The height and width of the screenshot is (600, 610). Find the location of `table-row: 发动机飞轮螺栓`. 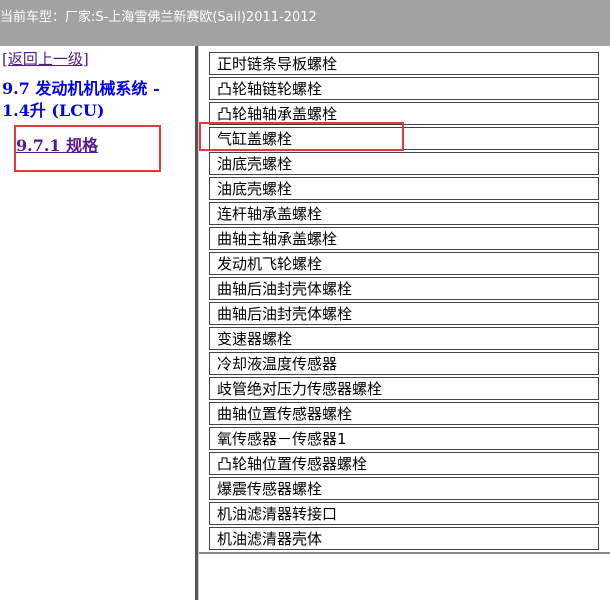

table-row: 发动机飞轮螺栓 is located at coordinates (404, 263).